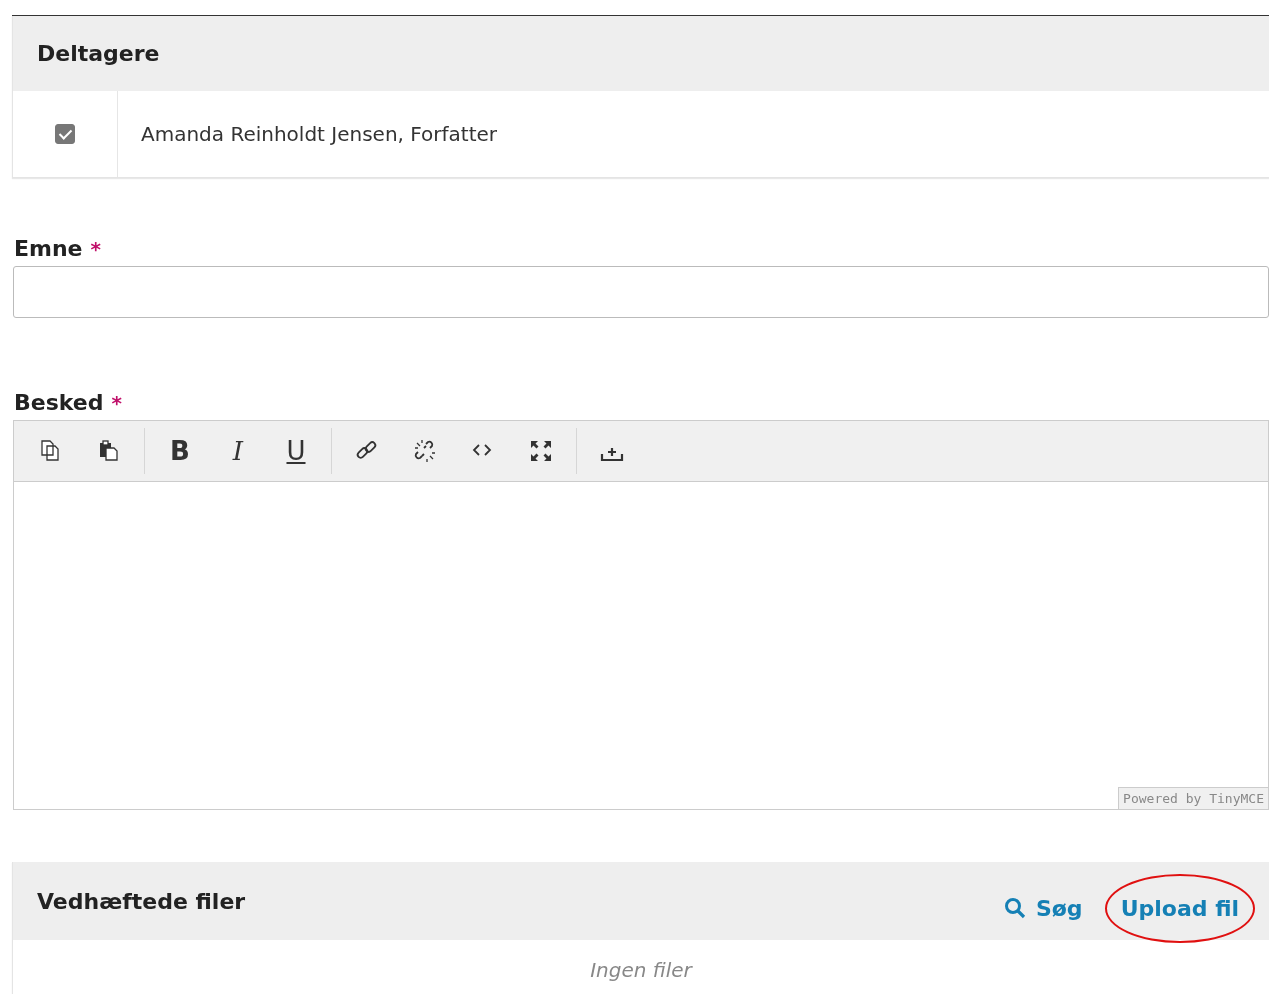 The image size is (1269, 994). I want to click on panel-title: Vedhæftede filer, so click(141, 901).